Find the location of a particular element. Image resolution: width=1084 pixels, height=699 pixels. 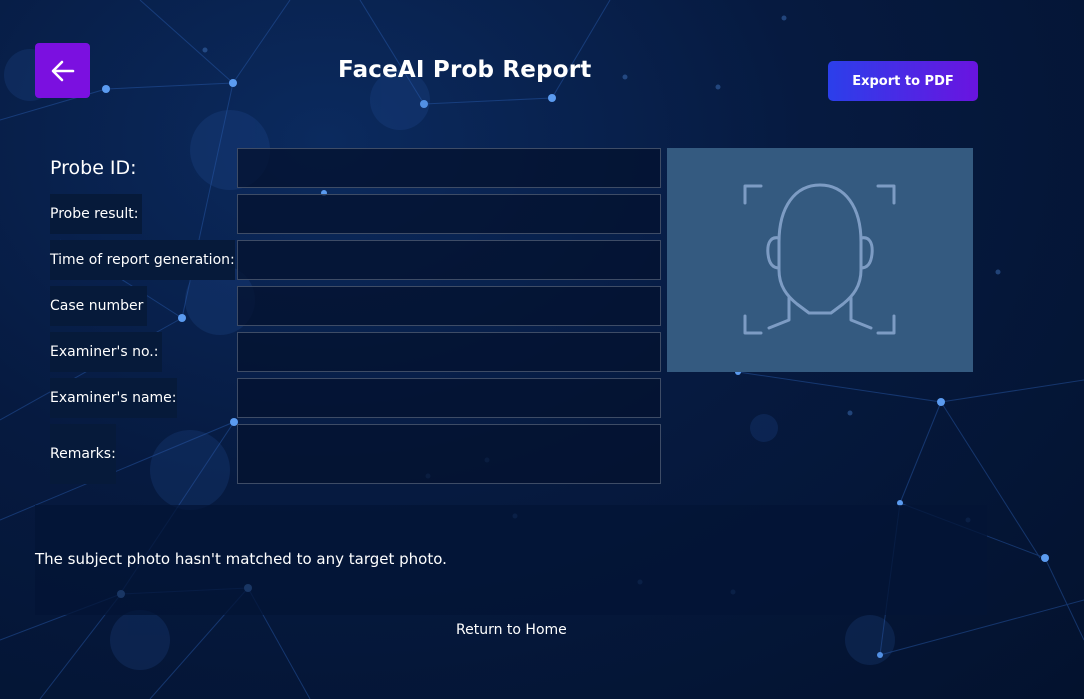

remarks-label: Remarks: is located at coordinates (83, 454).